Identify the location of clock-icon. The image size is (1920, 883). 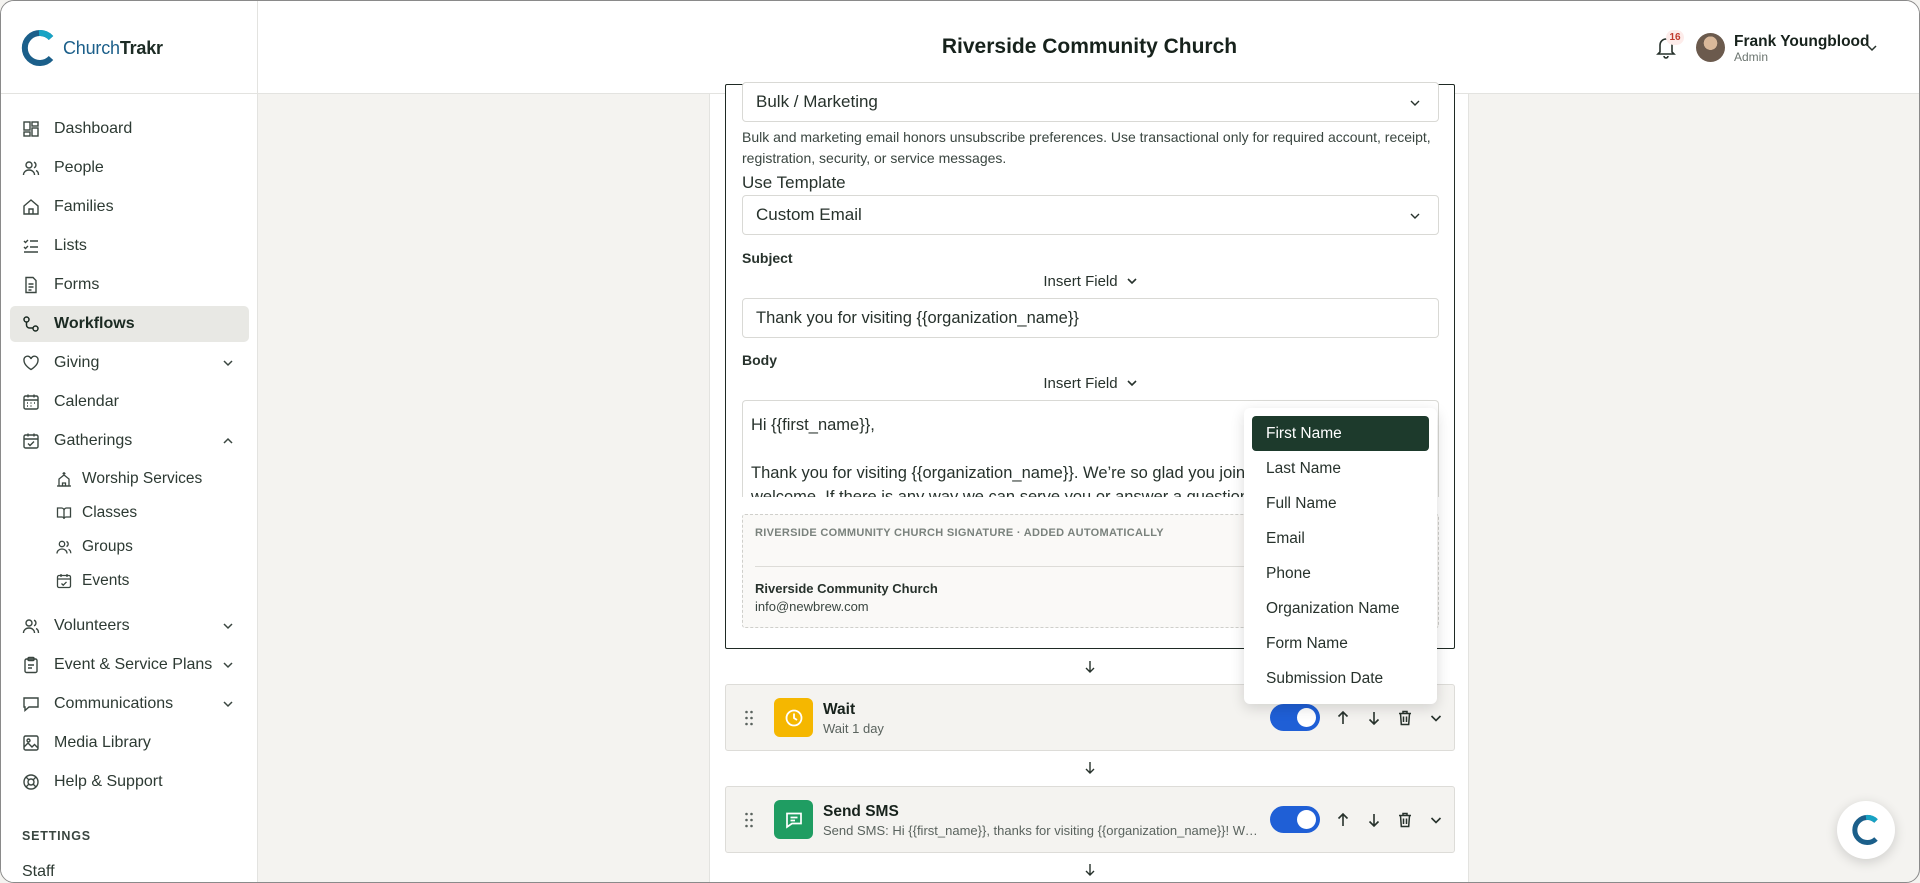
(793, 717).